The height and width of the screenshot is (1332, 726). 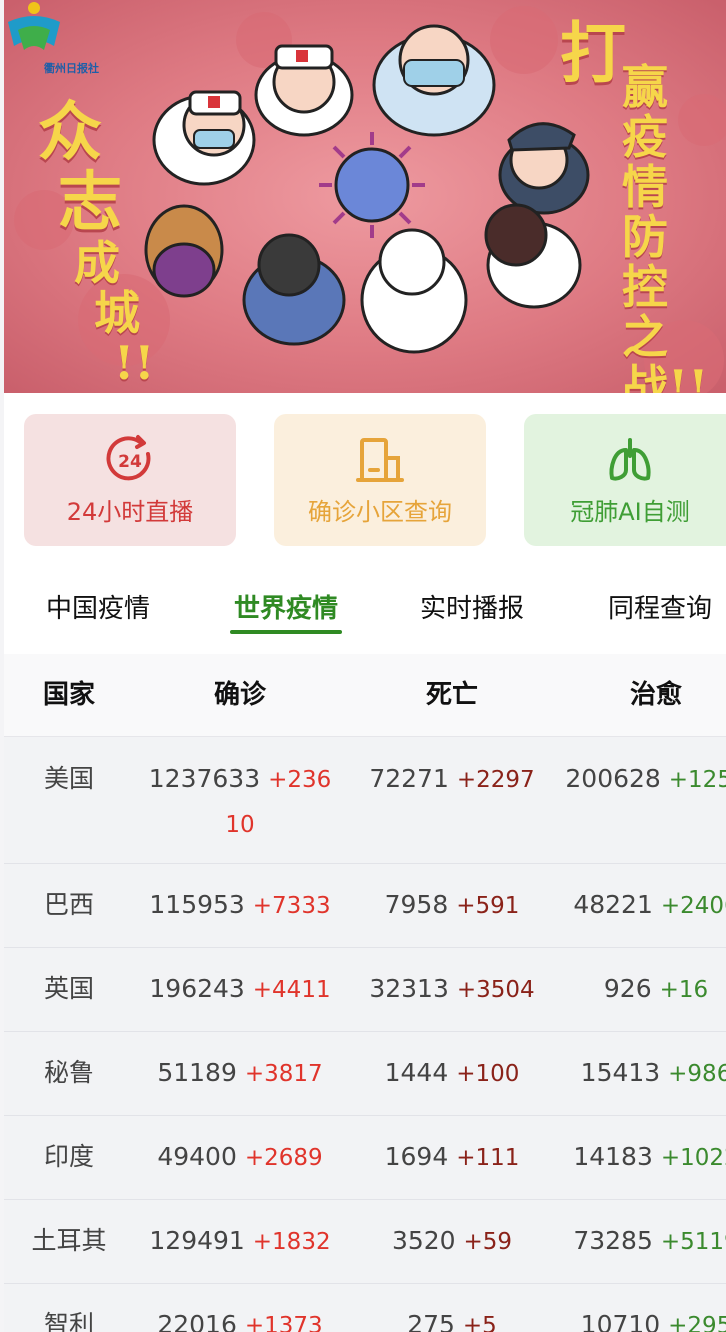 What do you see at coordinates (452, 1072) in the screenshot?
I see `deaths-cell: 1444 +100` at bounding box center [452, 1072].